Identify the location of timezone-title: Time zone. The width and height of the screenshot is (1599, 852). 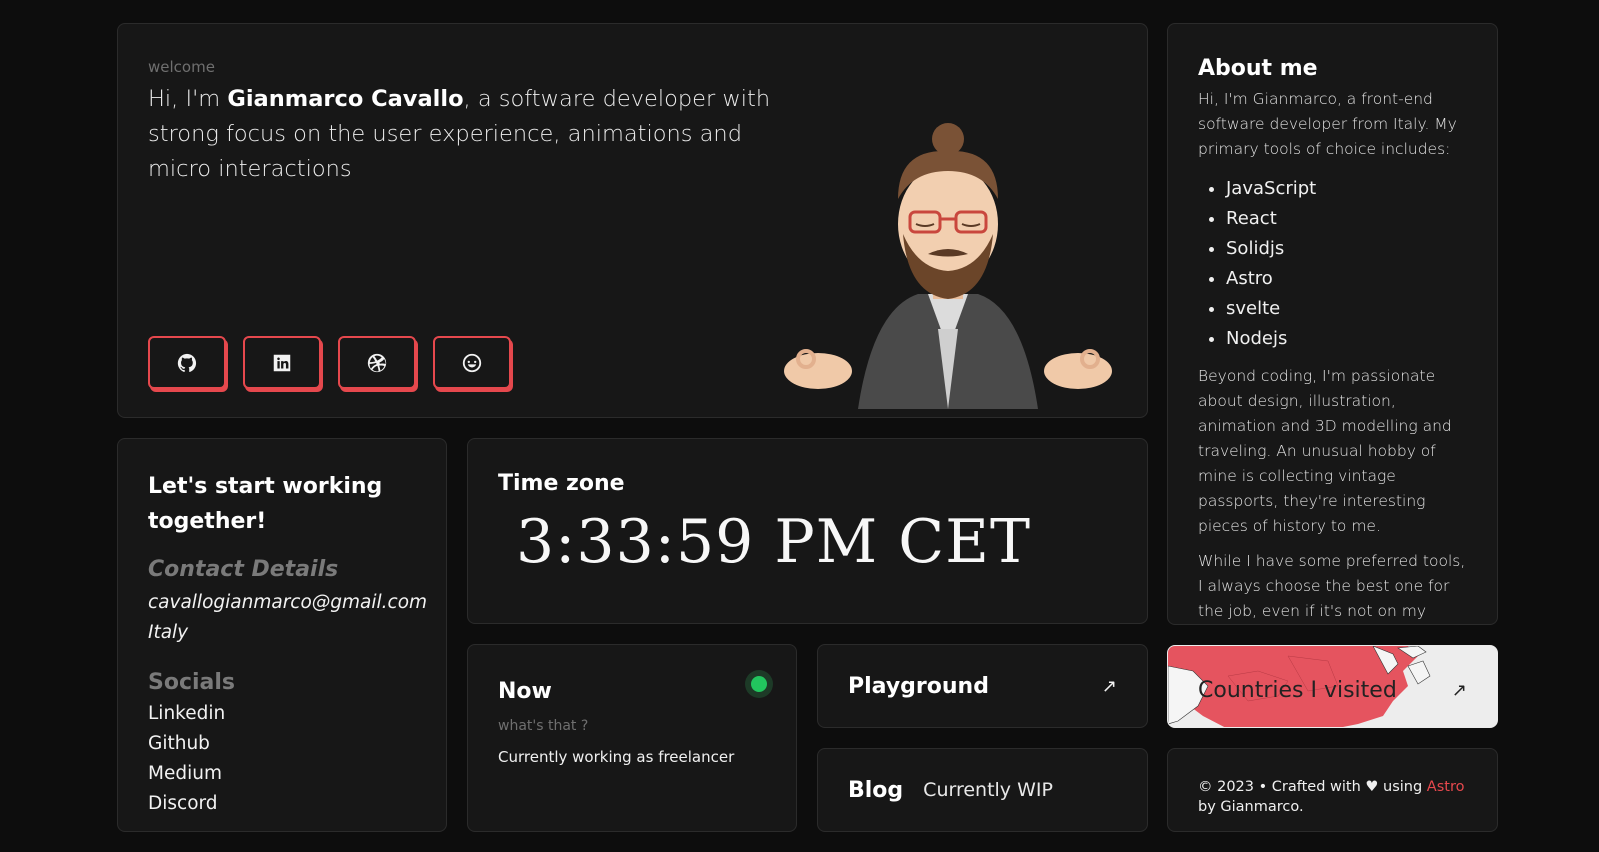
(561, 483).